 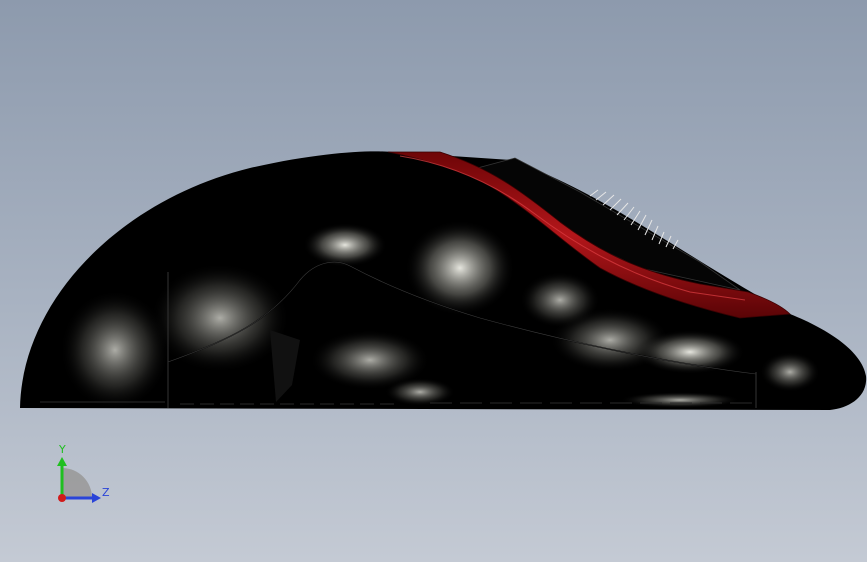 What do you see at coordinates (62, 461) in the screenshot?
I see `y-axis-arrow-icon` at bounding box center [62, 461].